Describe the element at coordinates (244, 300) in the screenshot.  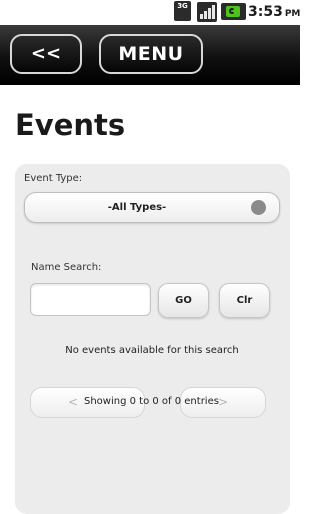
I see `clear-button: Clr` at that location.